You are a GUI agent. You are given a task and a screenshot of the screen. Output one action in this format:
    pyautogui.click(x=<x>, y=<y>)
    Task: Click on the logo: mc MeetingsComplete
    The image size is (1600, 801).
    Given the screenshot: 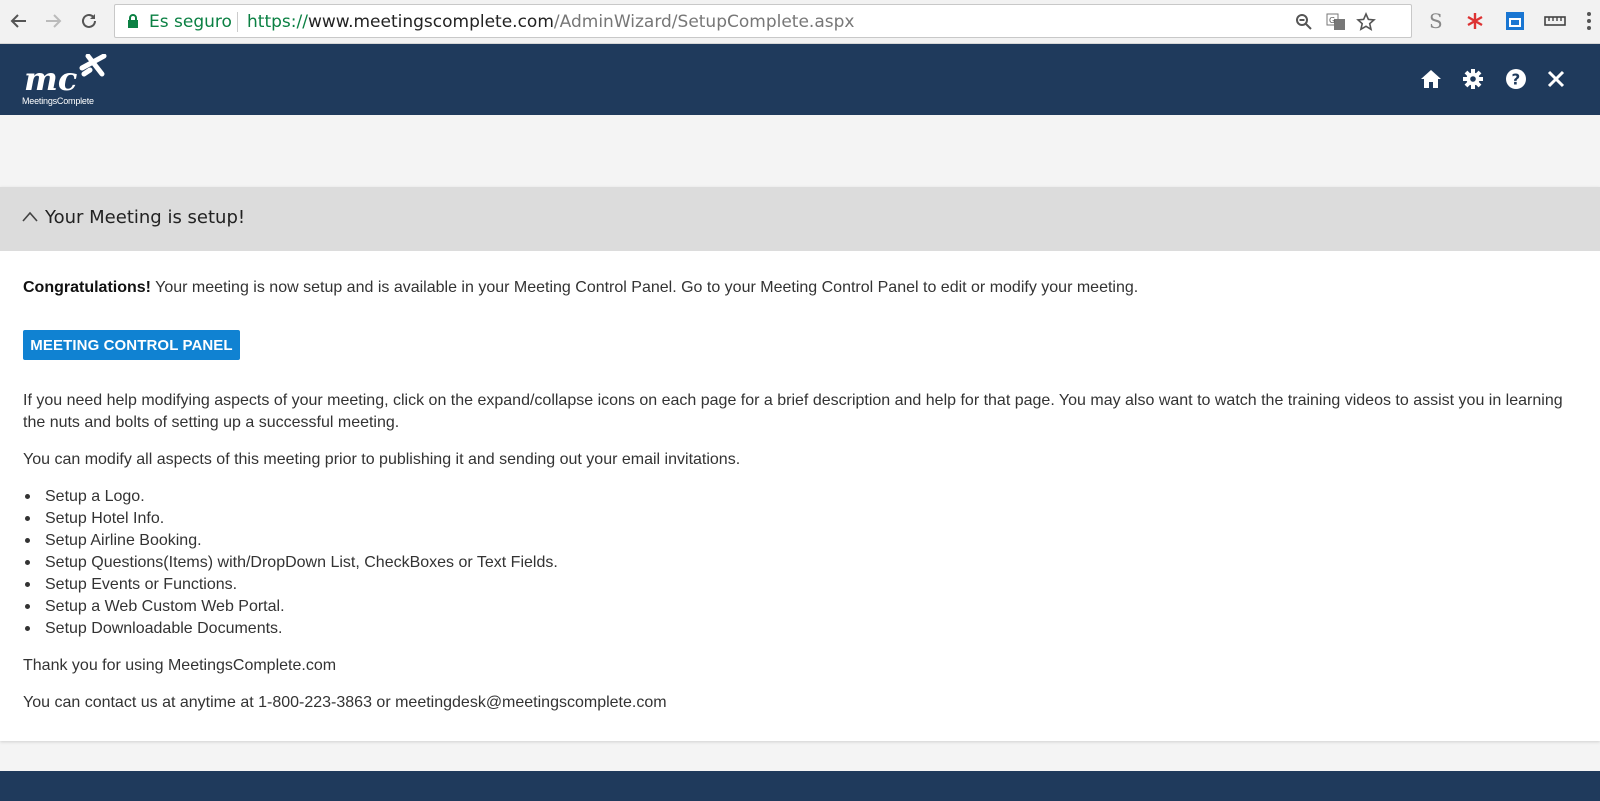 What is the action you would take?
    pyautogui.click(x=65, y=81)
    